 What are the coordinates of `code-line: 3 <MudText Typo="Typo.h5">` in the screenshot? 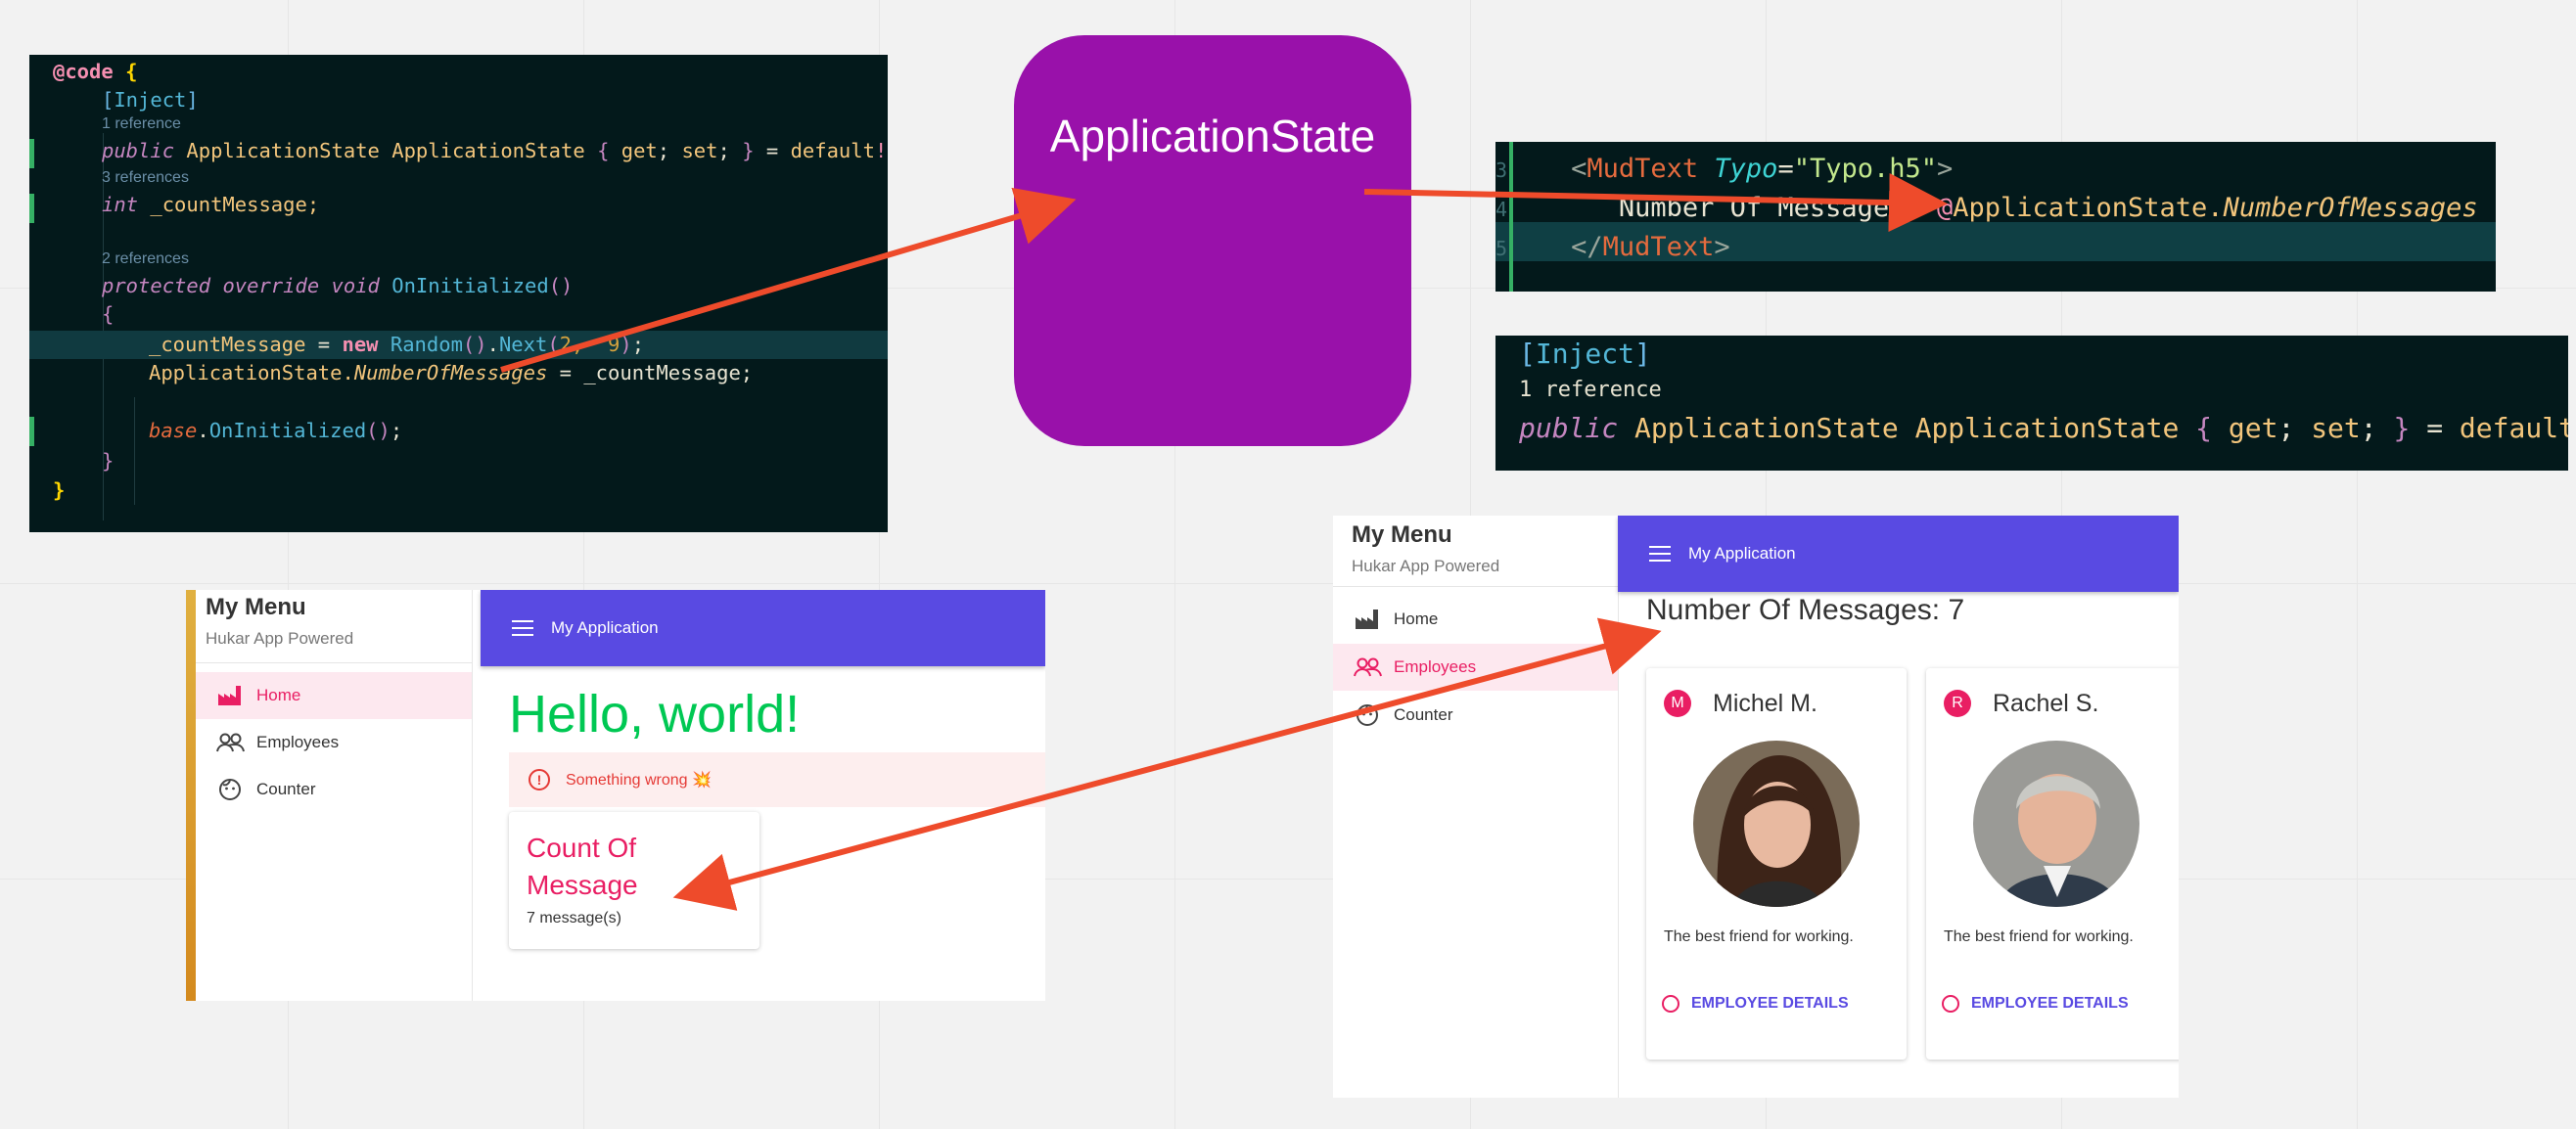 It's located at (1724, 169).